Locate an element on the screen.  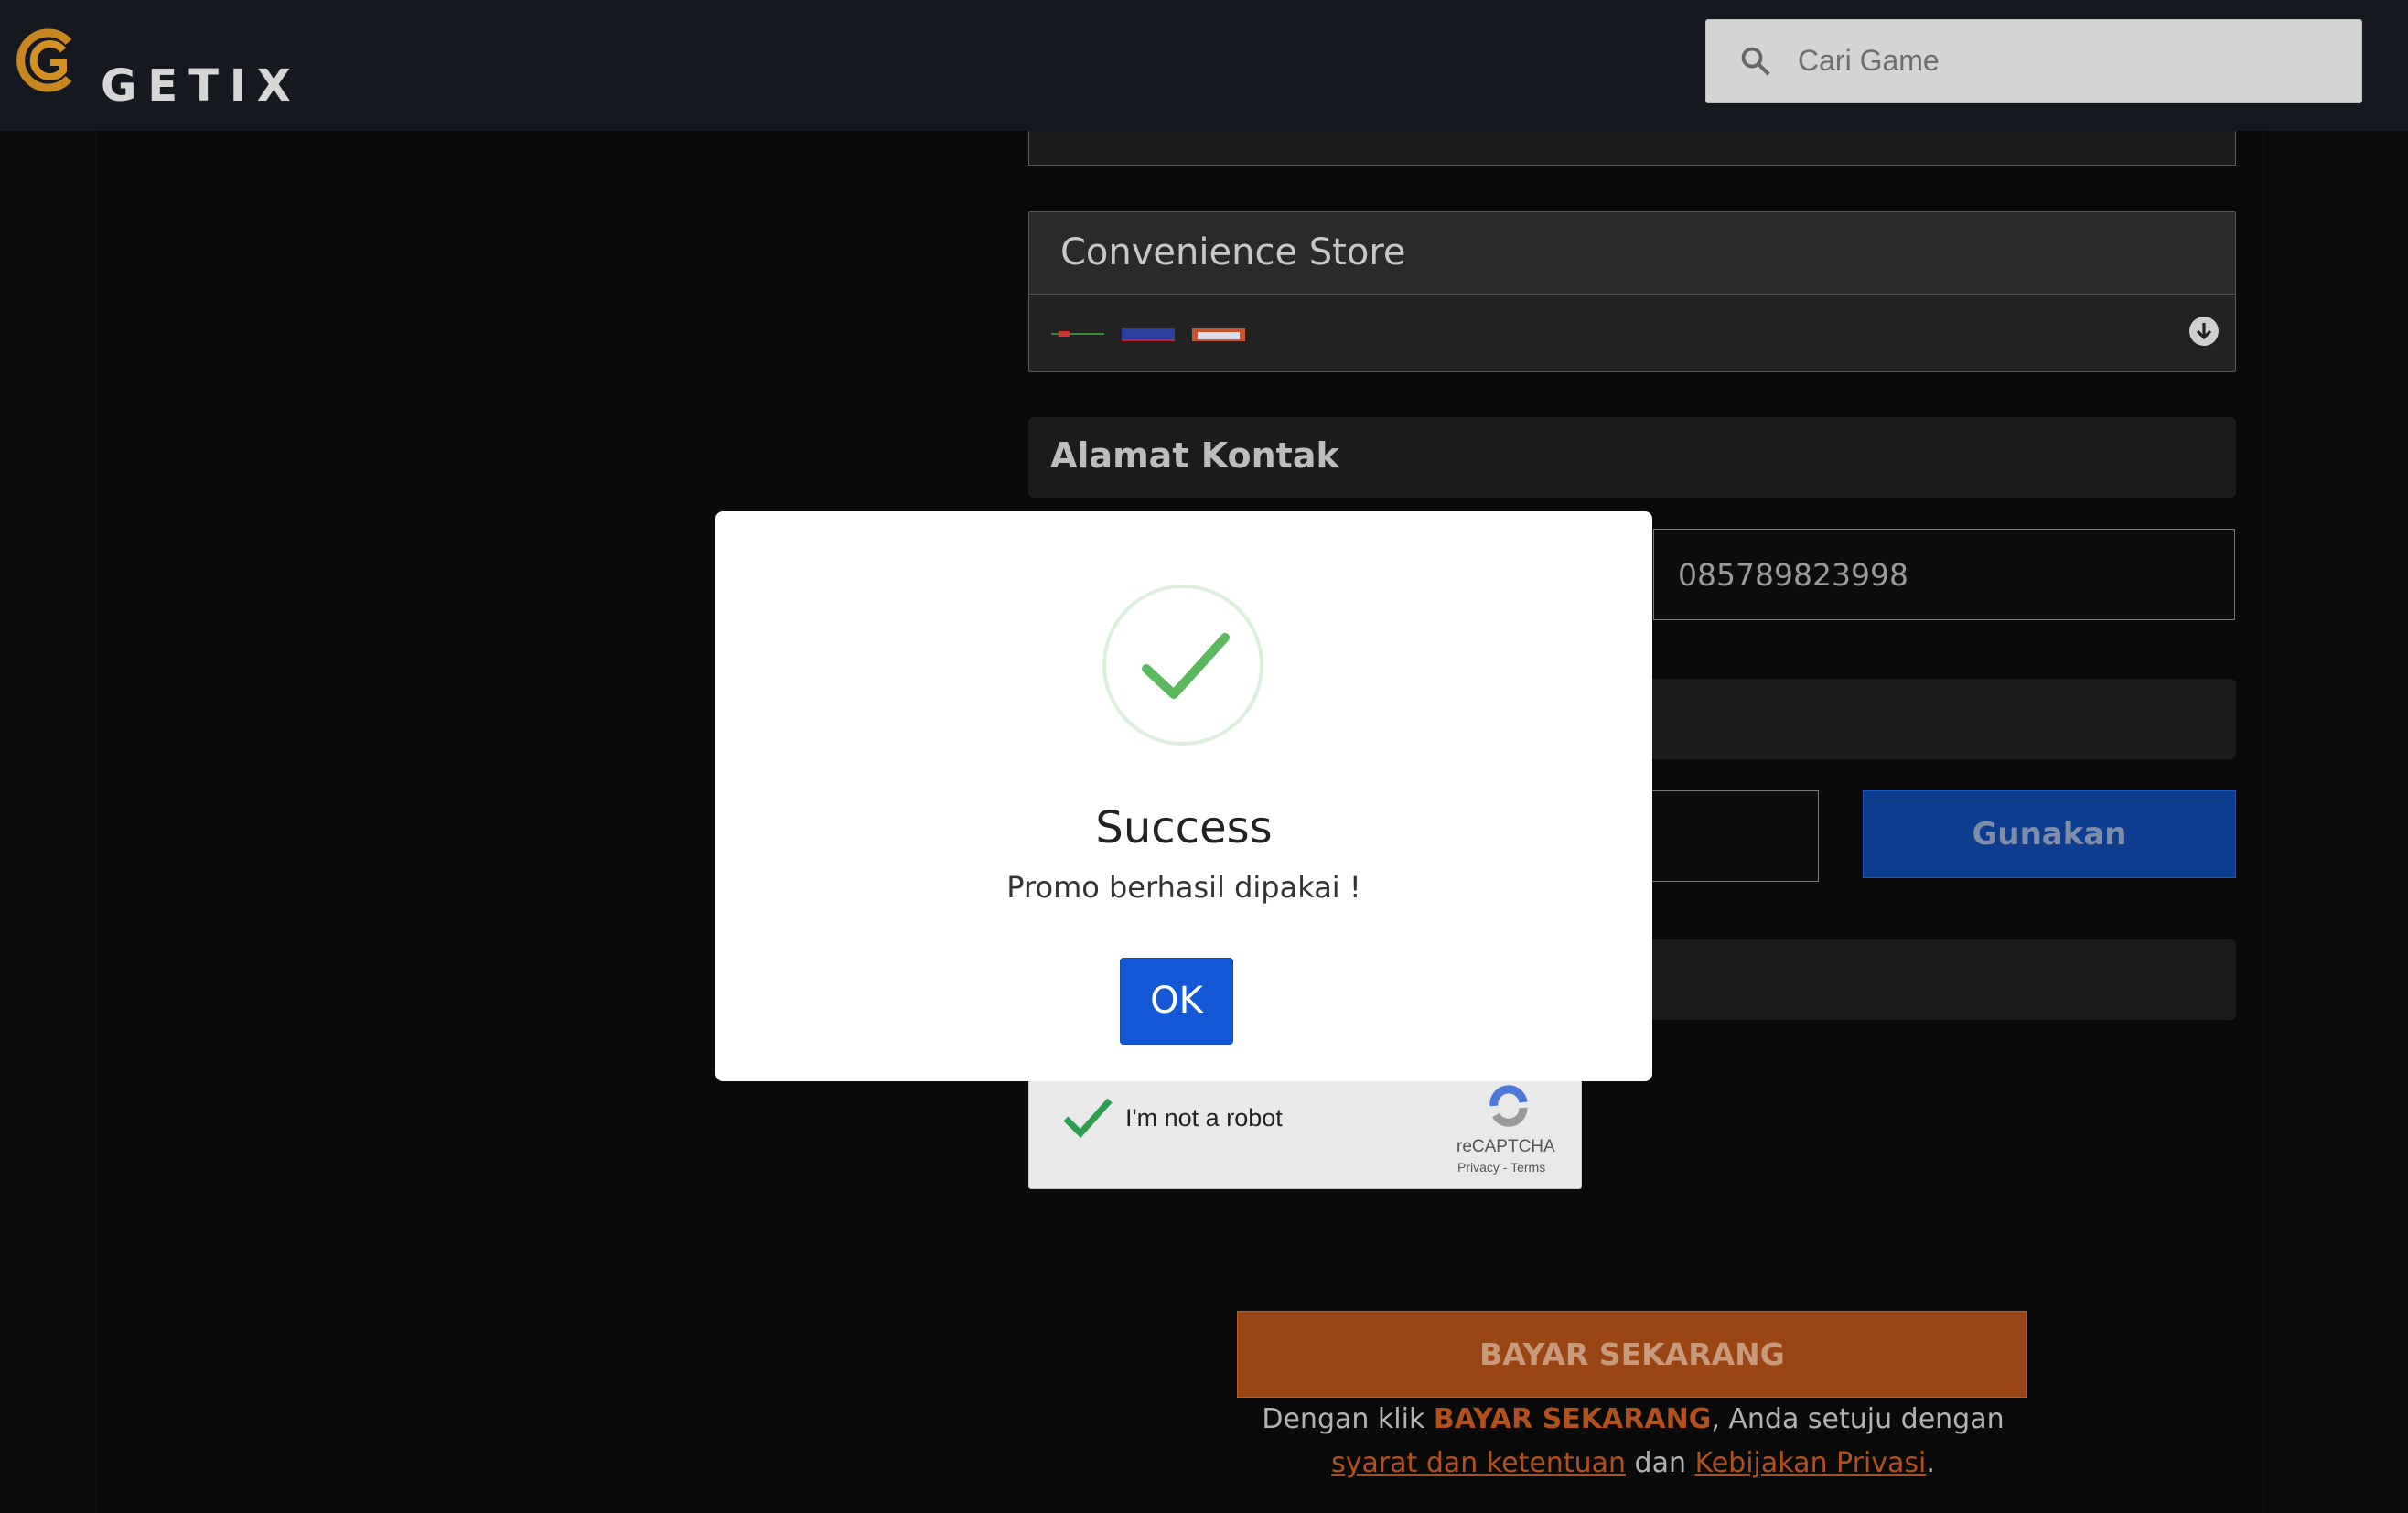
brand-logo: GETIX is located at coordinates (153, 69).